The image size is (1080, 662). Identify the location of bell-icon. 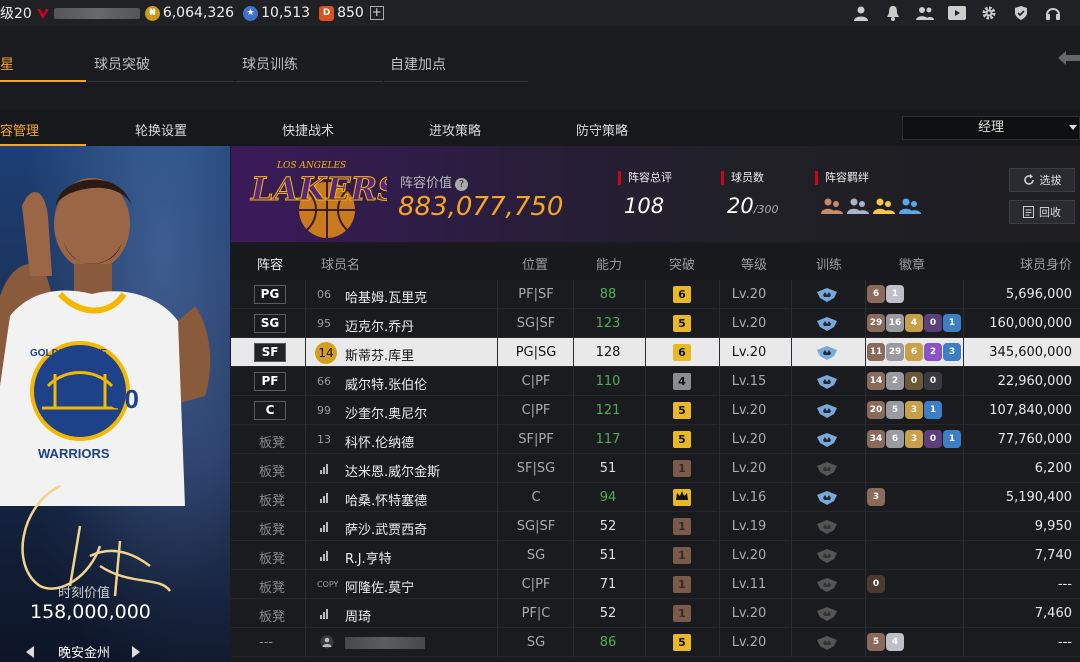
(892, 12).